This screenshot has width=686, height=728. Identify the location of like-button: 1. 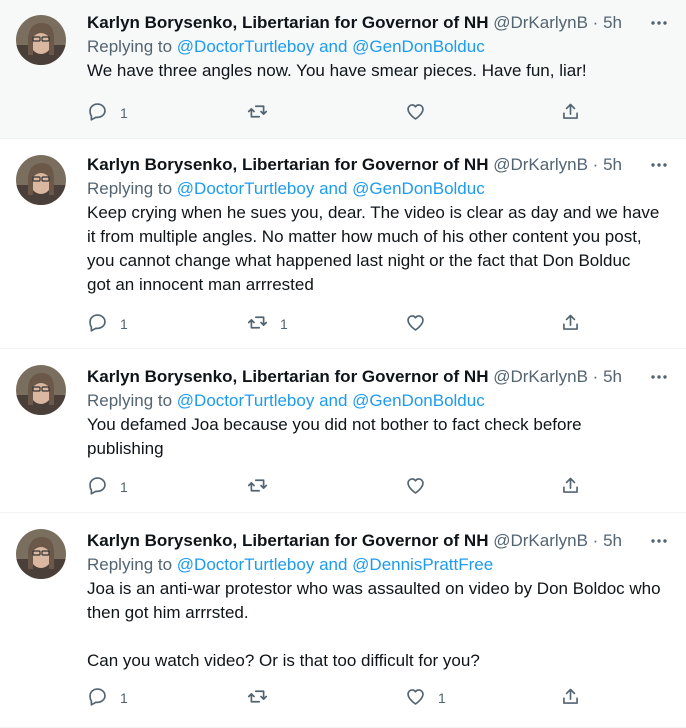
(425, 698).